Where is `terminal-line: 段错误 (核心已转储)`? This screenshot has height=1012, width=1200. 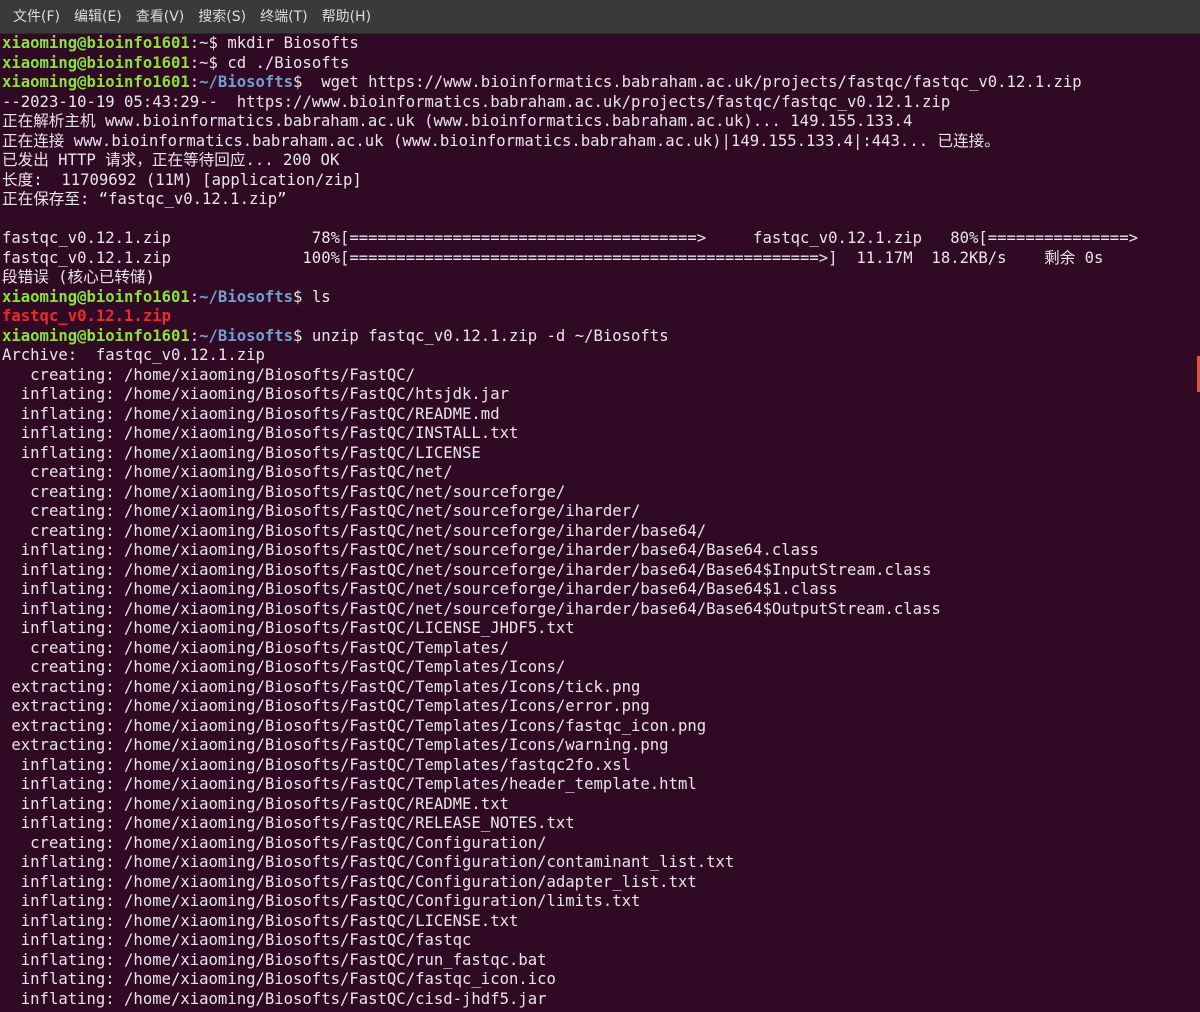
terminal-line: 段错误 (核心已转储) is located at coordinates (598, 278).